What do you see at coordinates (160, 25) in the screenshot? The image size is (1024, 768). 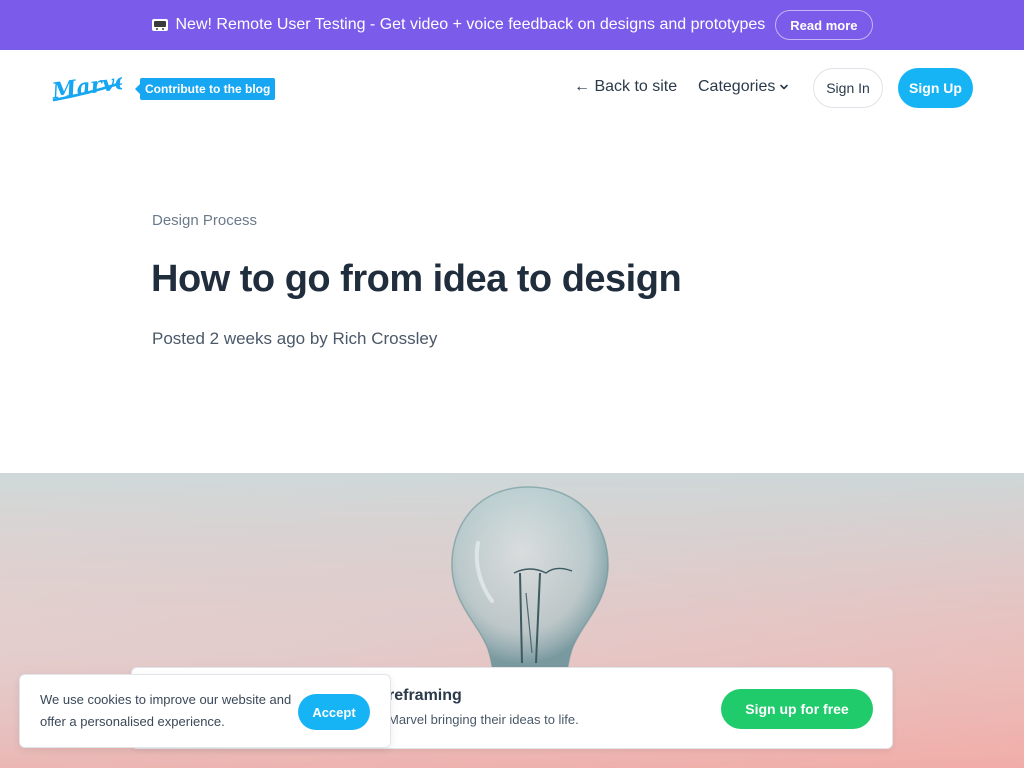 I see `video-camera-icon` at bounding box center [160, 25].